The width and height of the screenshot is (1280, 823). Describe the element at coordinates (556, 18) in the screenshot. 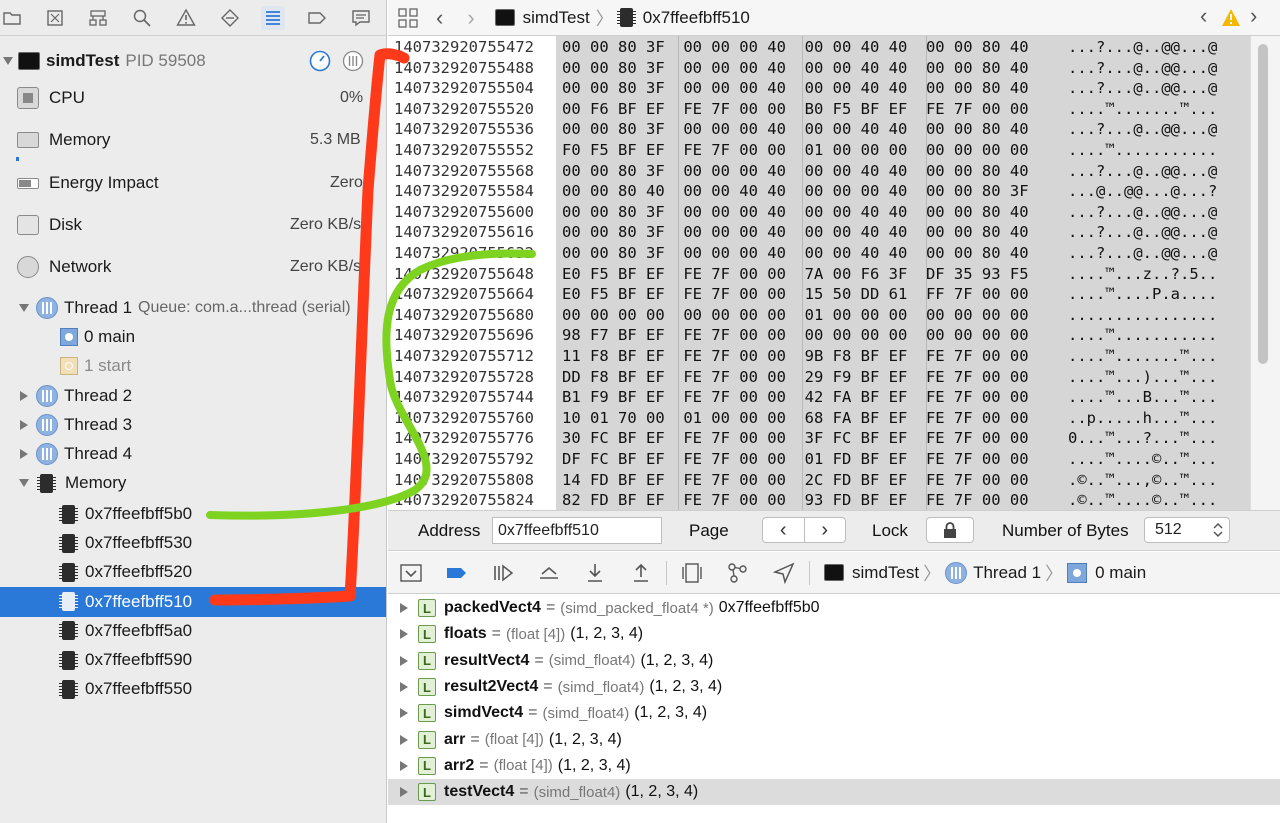

I see `jumpbar-project: simdTest` at that location.